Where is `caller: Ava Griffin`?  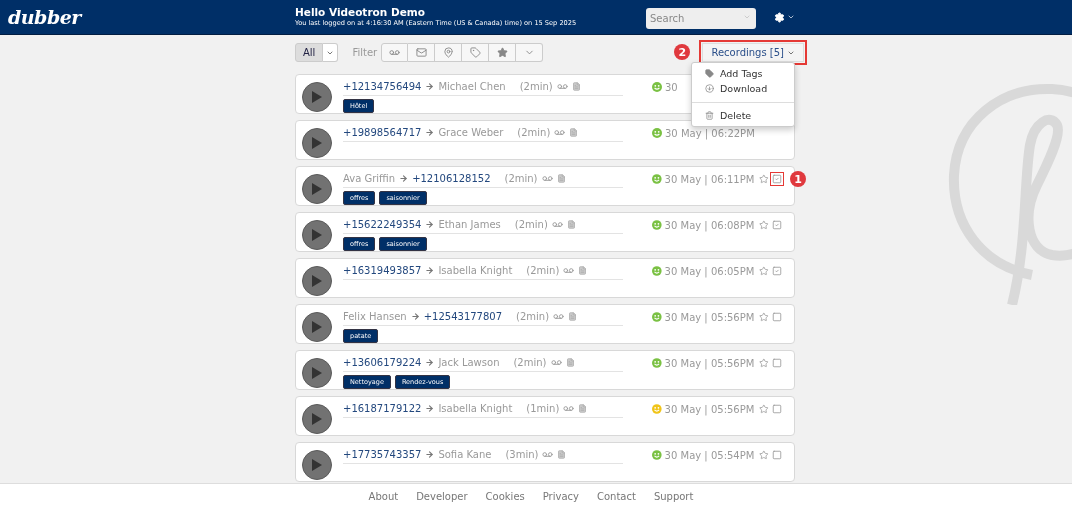 caller: Ava Griffin is located at coordinates (369, 178).